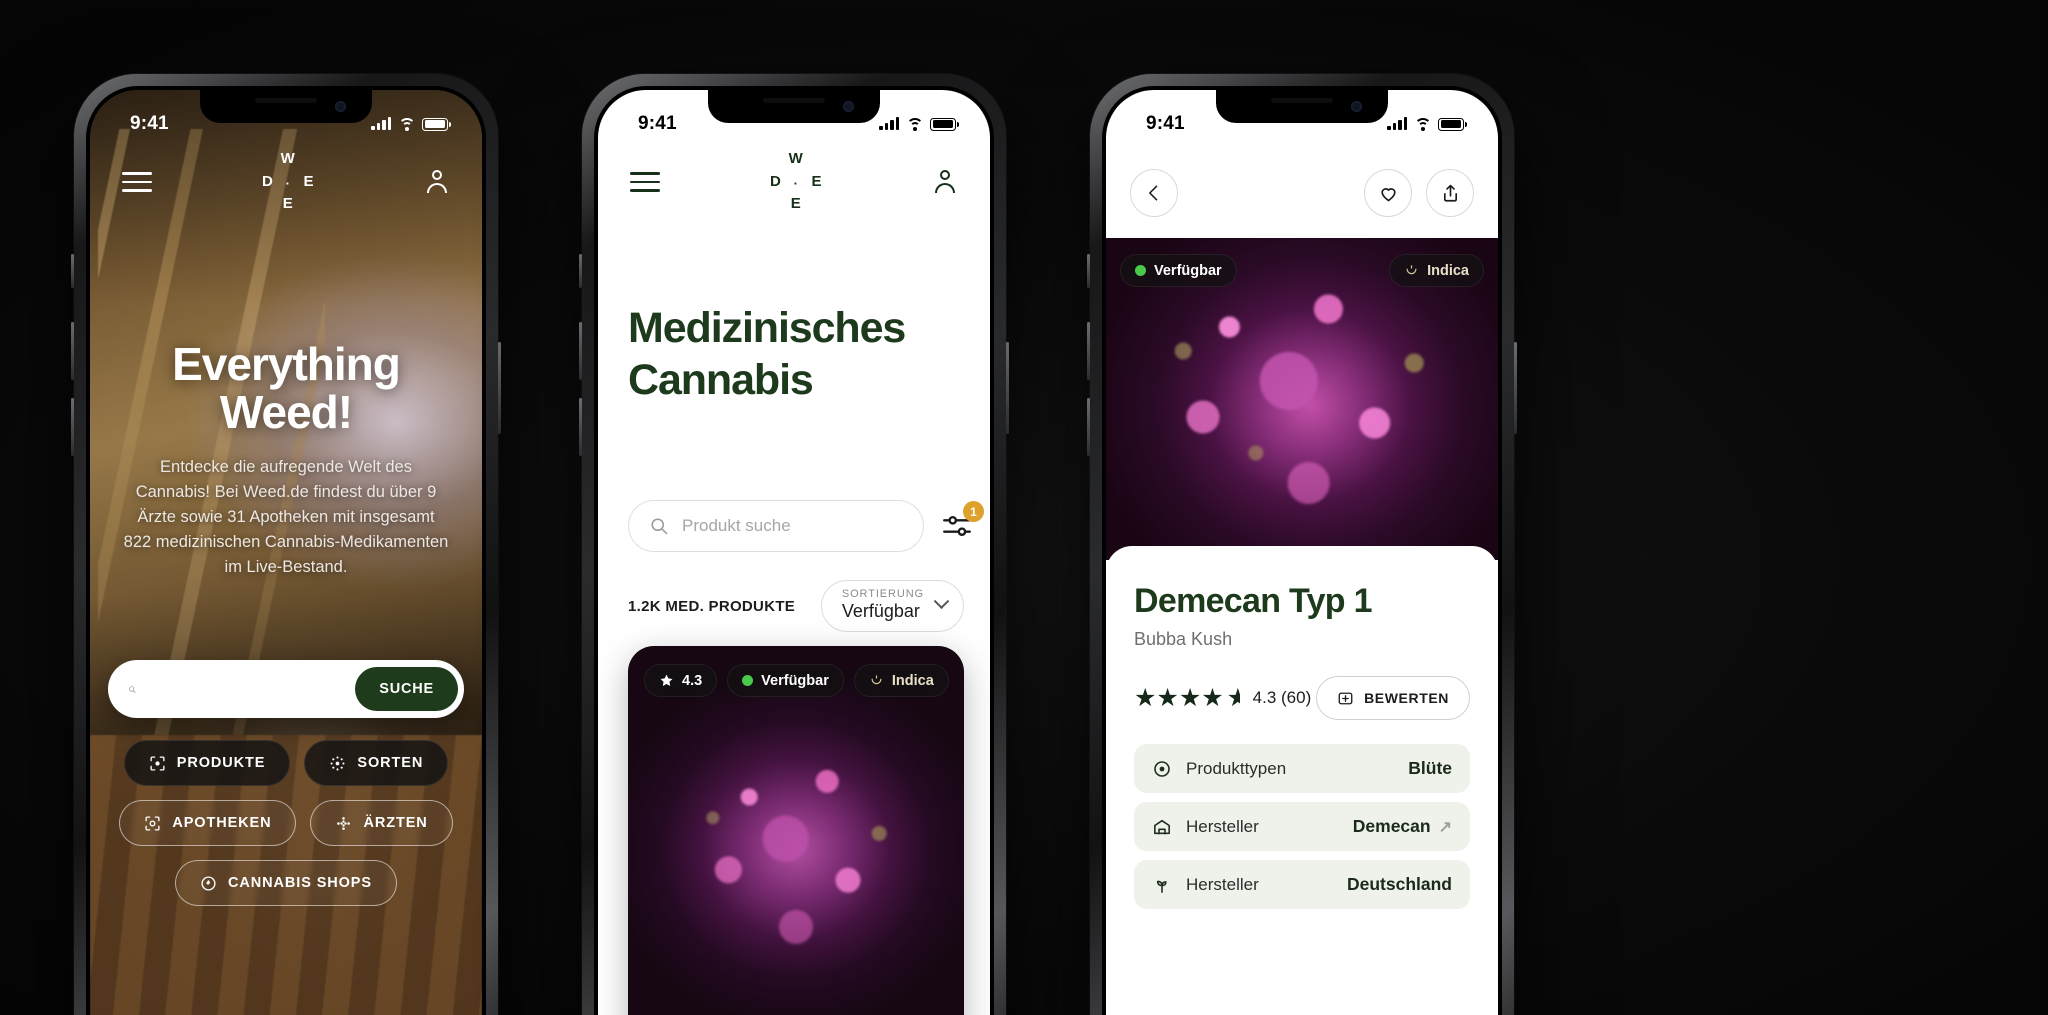  I want to click on phone1-status-icons, so click(411, 124).